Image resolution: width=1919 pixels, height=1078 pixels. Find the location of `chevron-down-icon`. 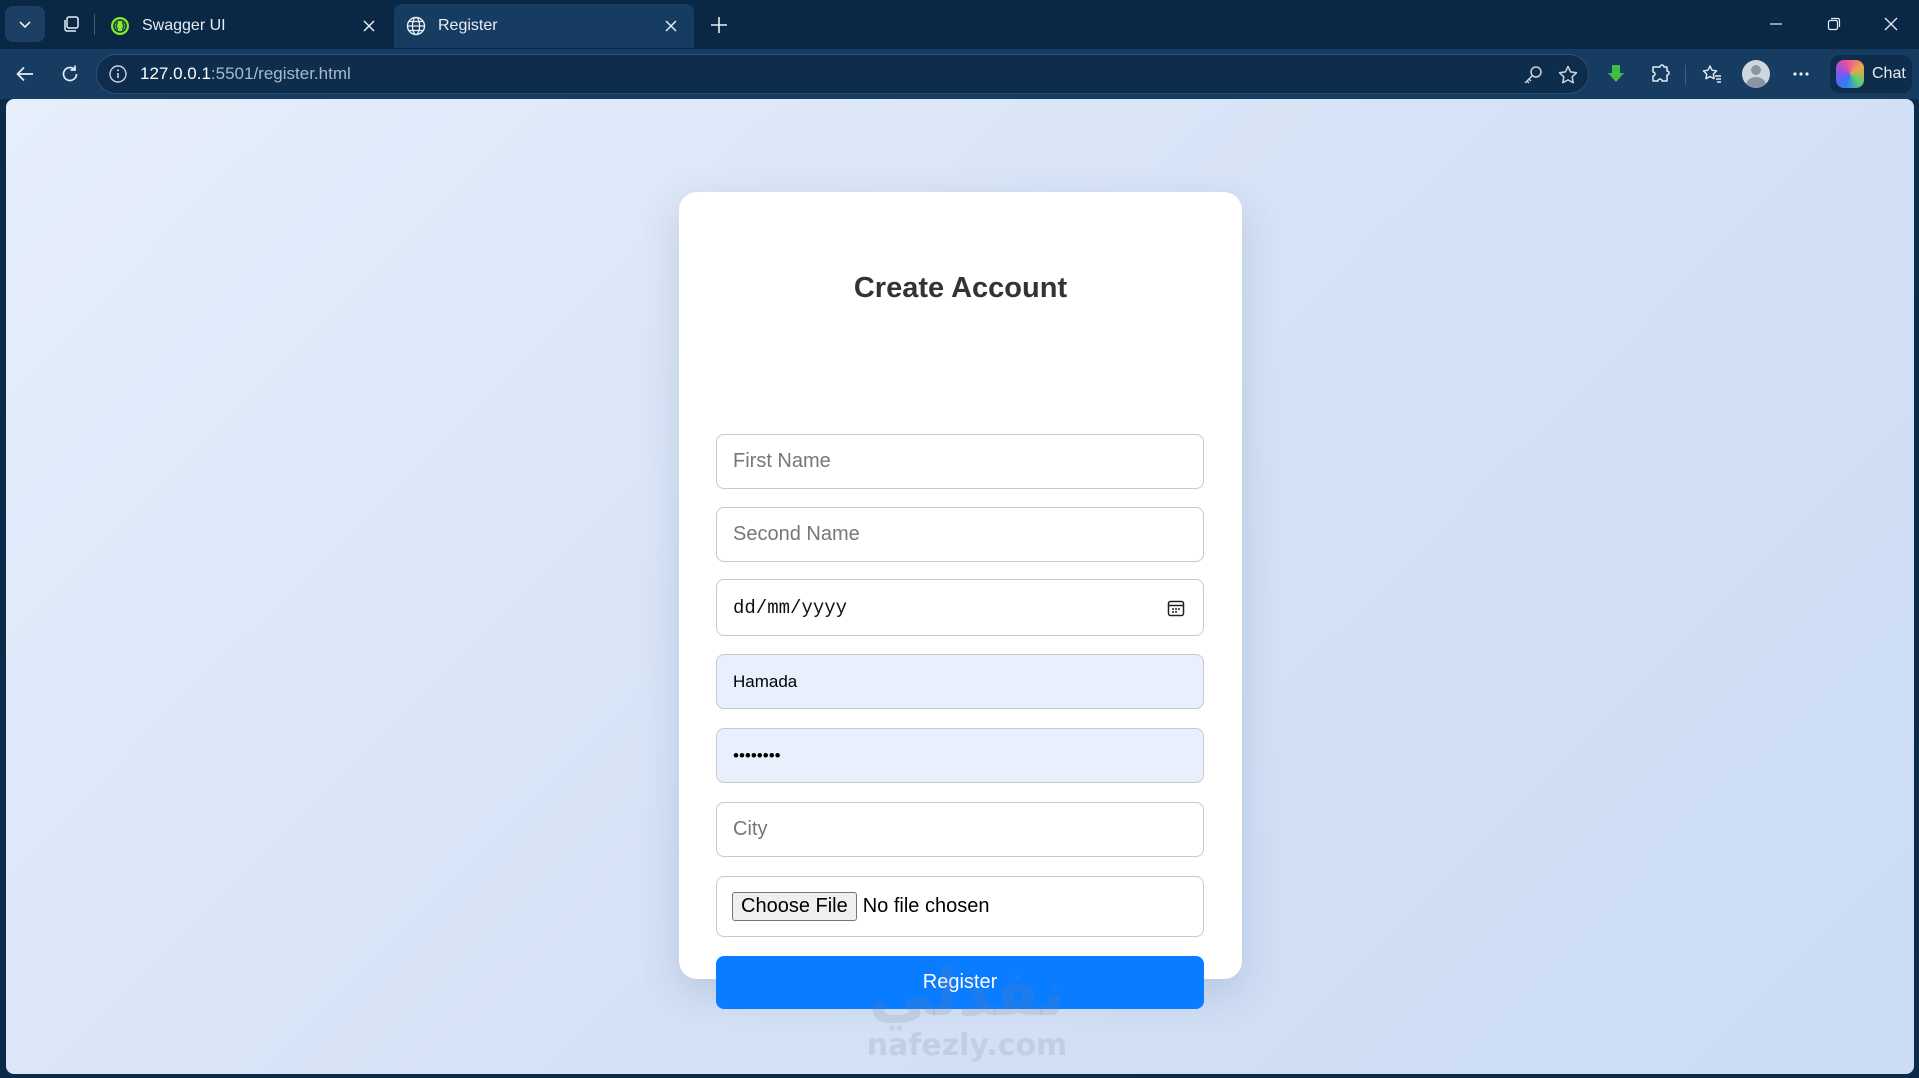

chevron-down-icon is located at coordinates (25, 25).